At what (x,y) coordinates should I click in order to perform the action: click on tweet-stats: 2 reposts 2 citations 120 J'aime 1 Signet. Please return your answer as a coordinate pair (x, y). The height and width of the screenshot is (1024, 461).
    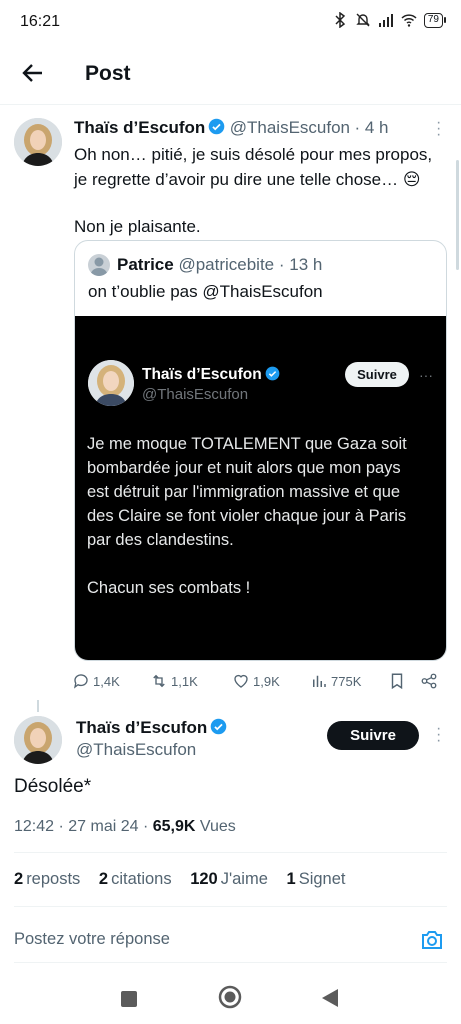
    Looking at the image, I should click on (186, 879).